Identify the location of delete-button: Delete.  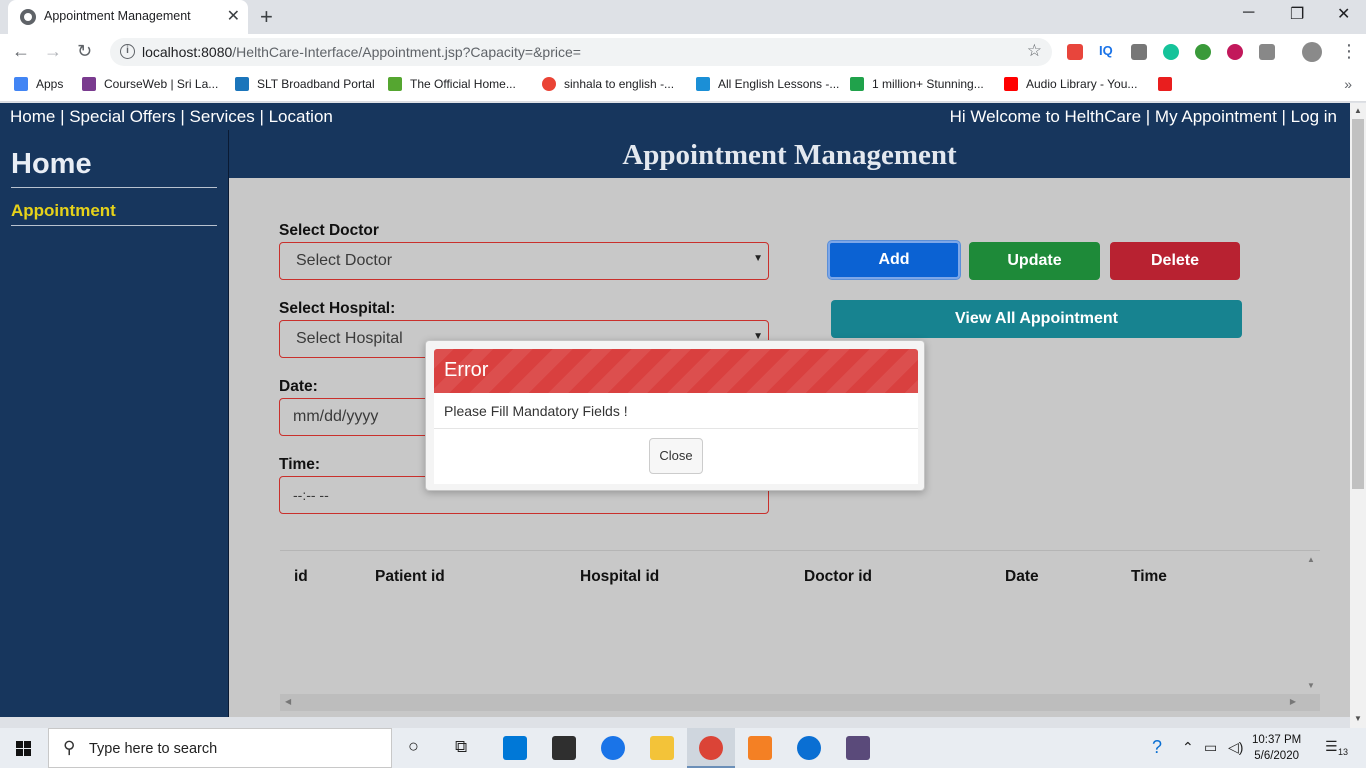
(1175, 261).